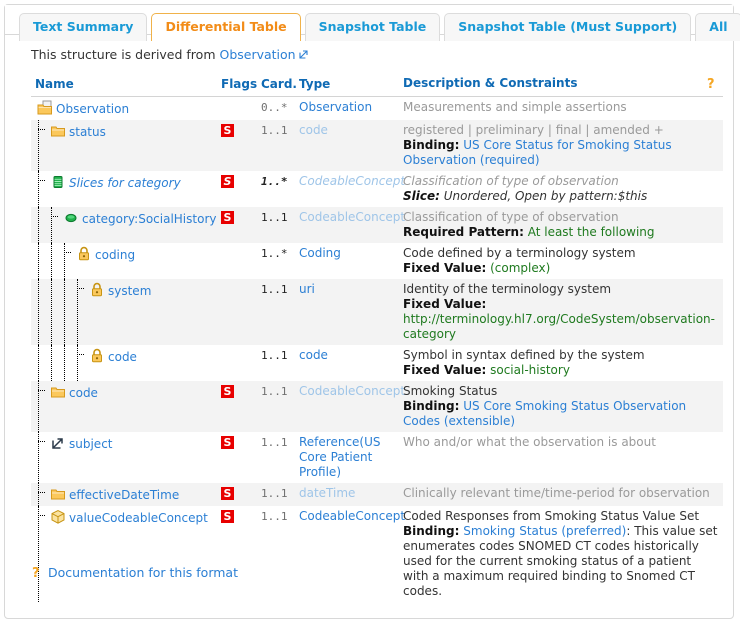 This screenshot has height=625, width=740. Describe the element at coordinates (58, 443) in the screenshot. I see `reference-icon` at that location.